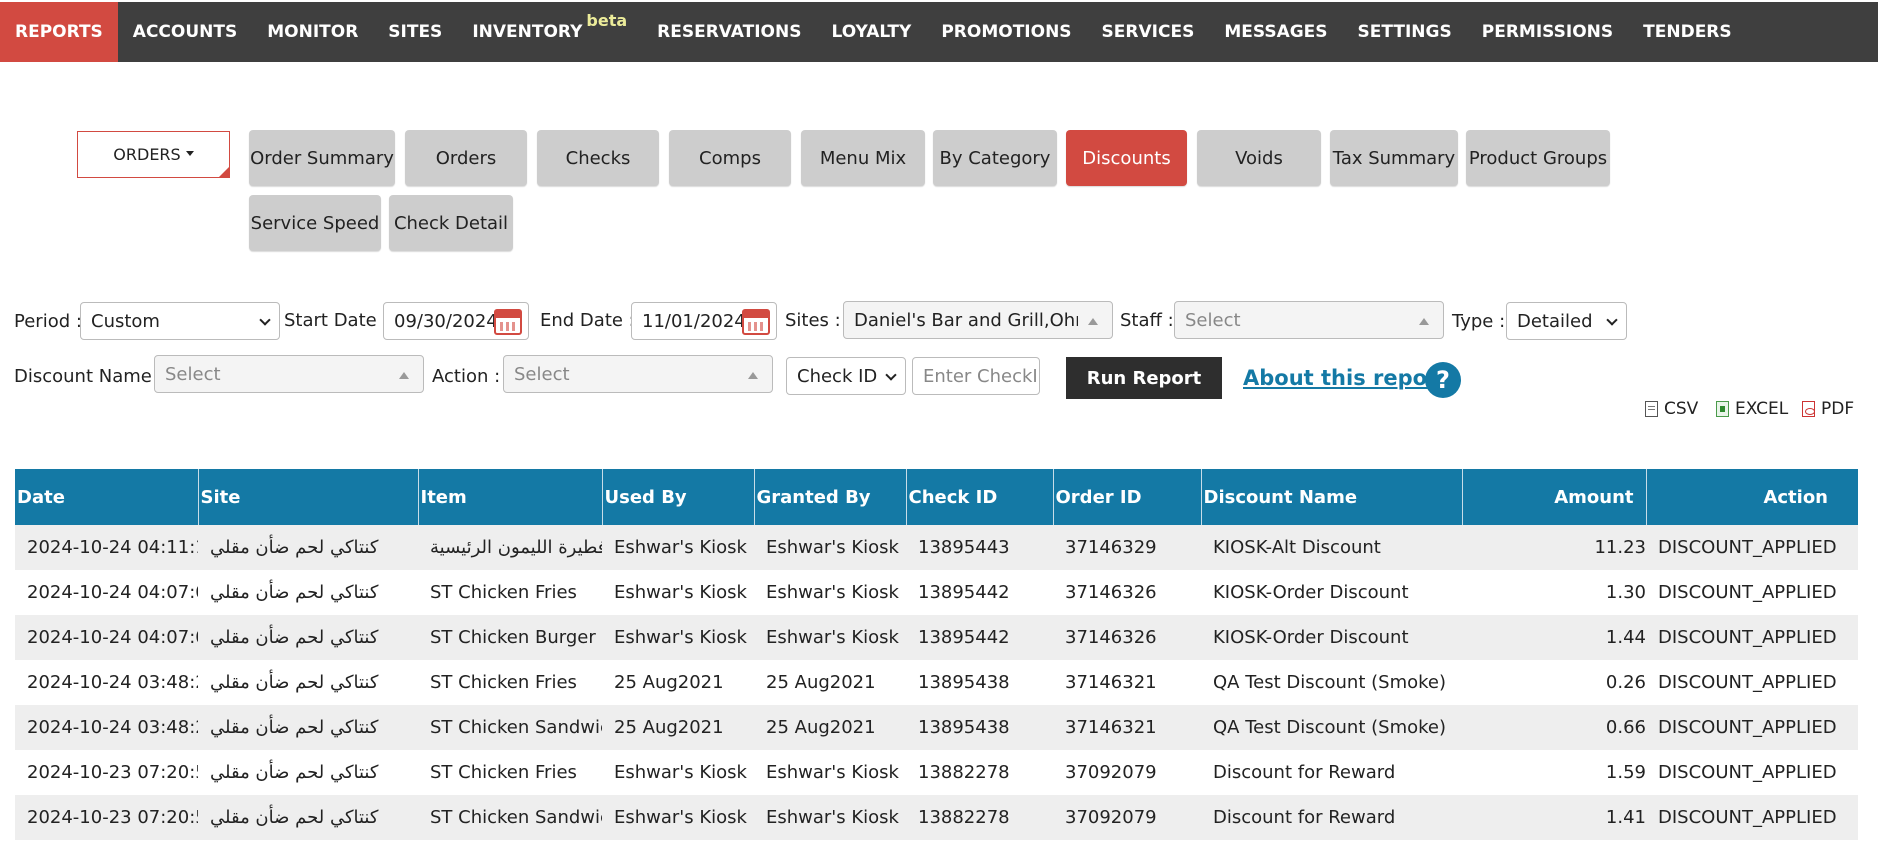 The height and width of the screenshot is (849, 1878). What do you see at coordinates (1612, 320) in the screenshot?
I see `chevron-down-icon` at bounding box center [1612, 320].